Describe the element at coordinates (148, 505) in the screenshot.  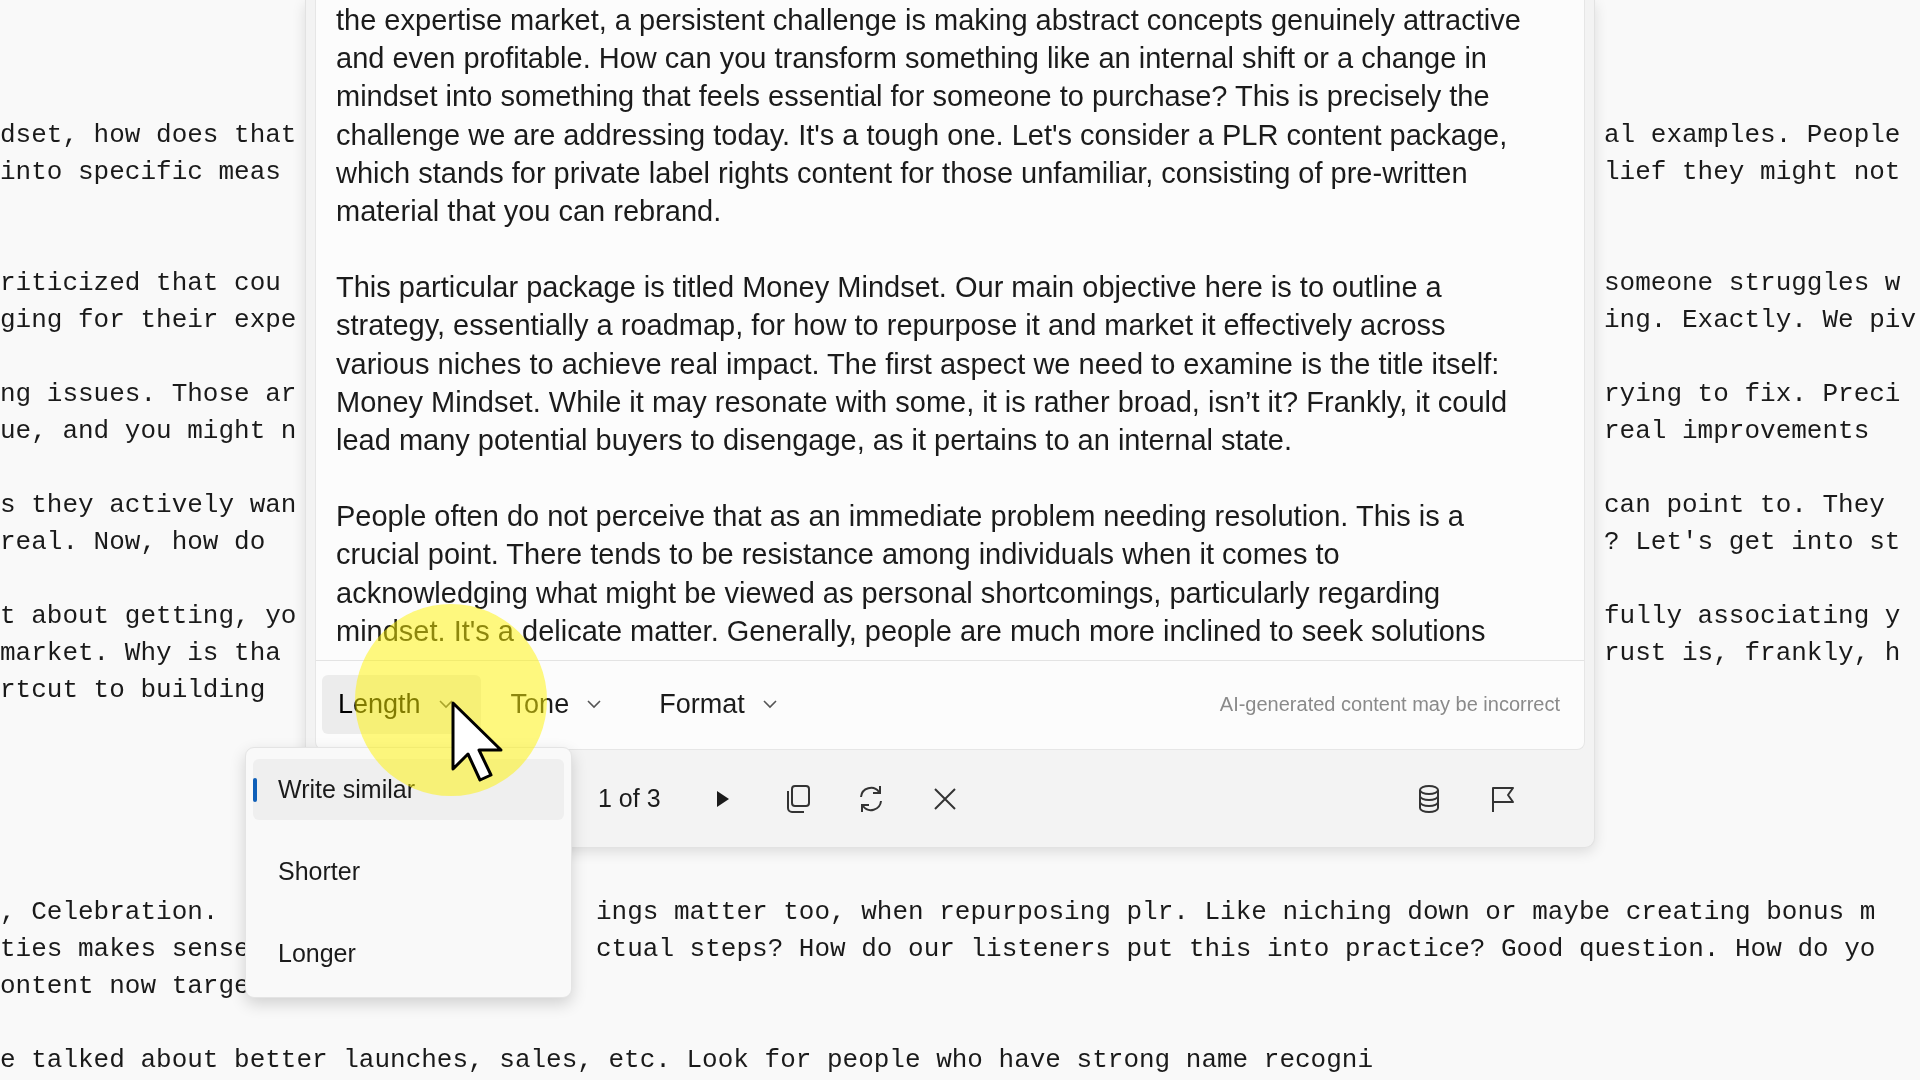
I see `text-line: s they actively wan` at that location.